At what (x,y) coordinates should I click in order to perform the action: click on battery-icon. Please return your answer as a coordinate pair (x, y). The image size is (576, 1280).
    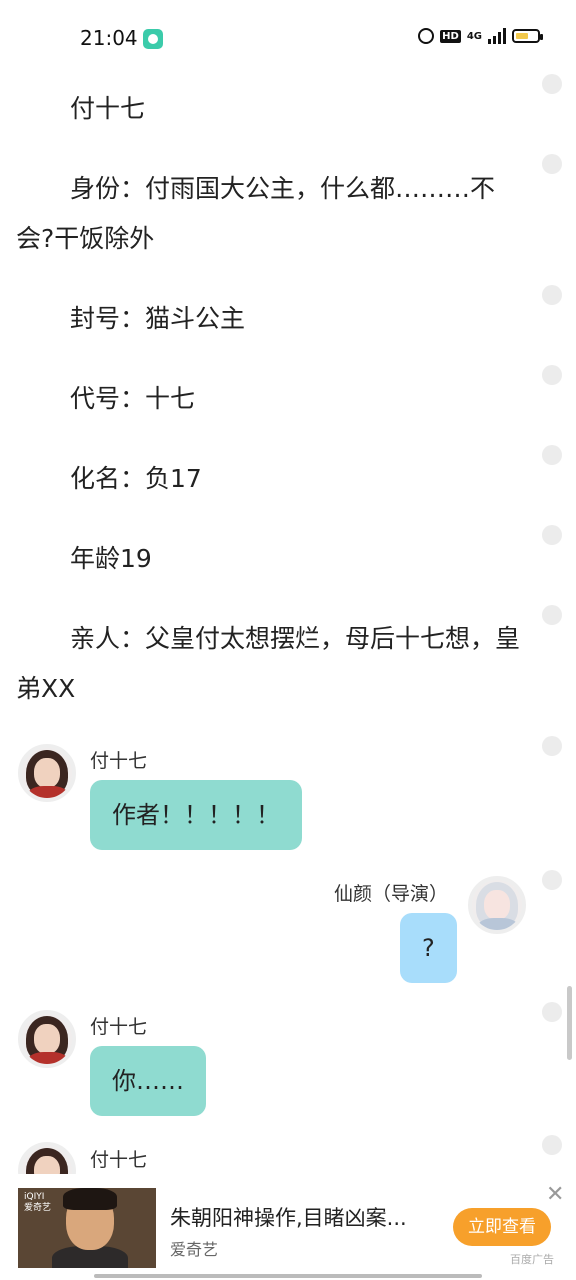
    Looking at the image, I should click on (527, 36).